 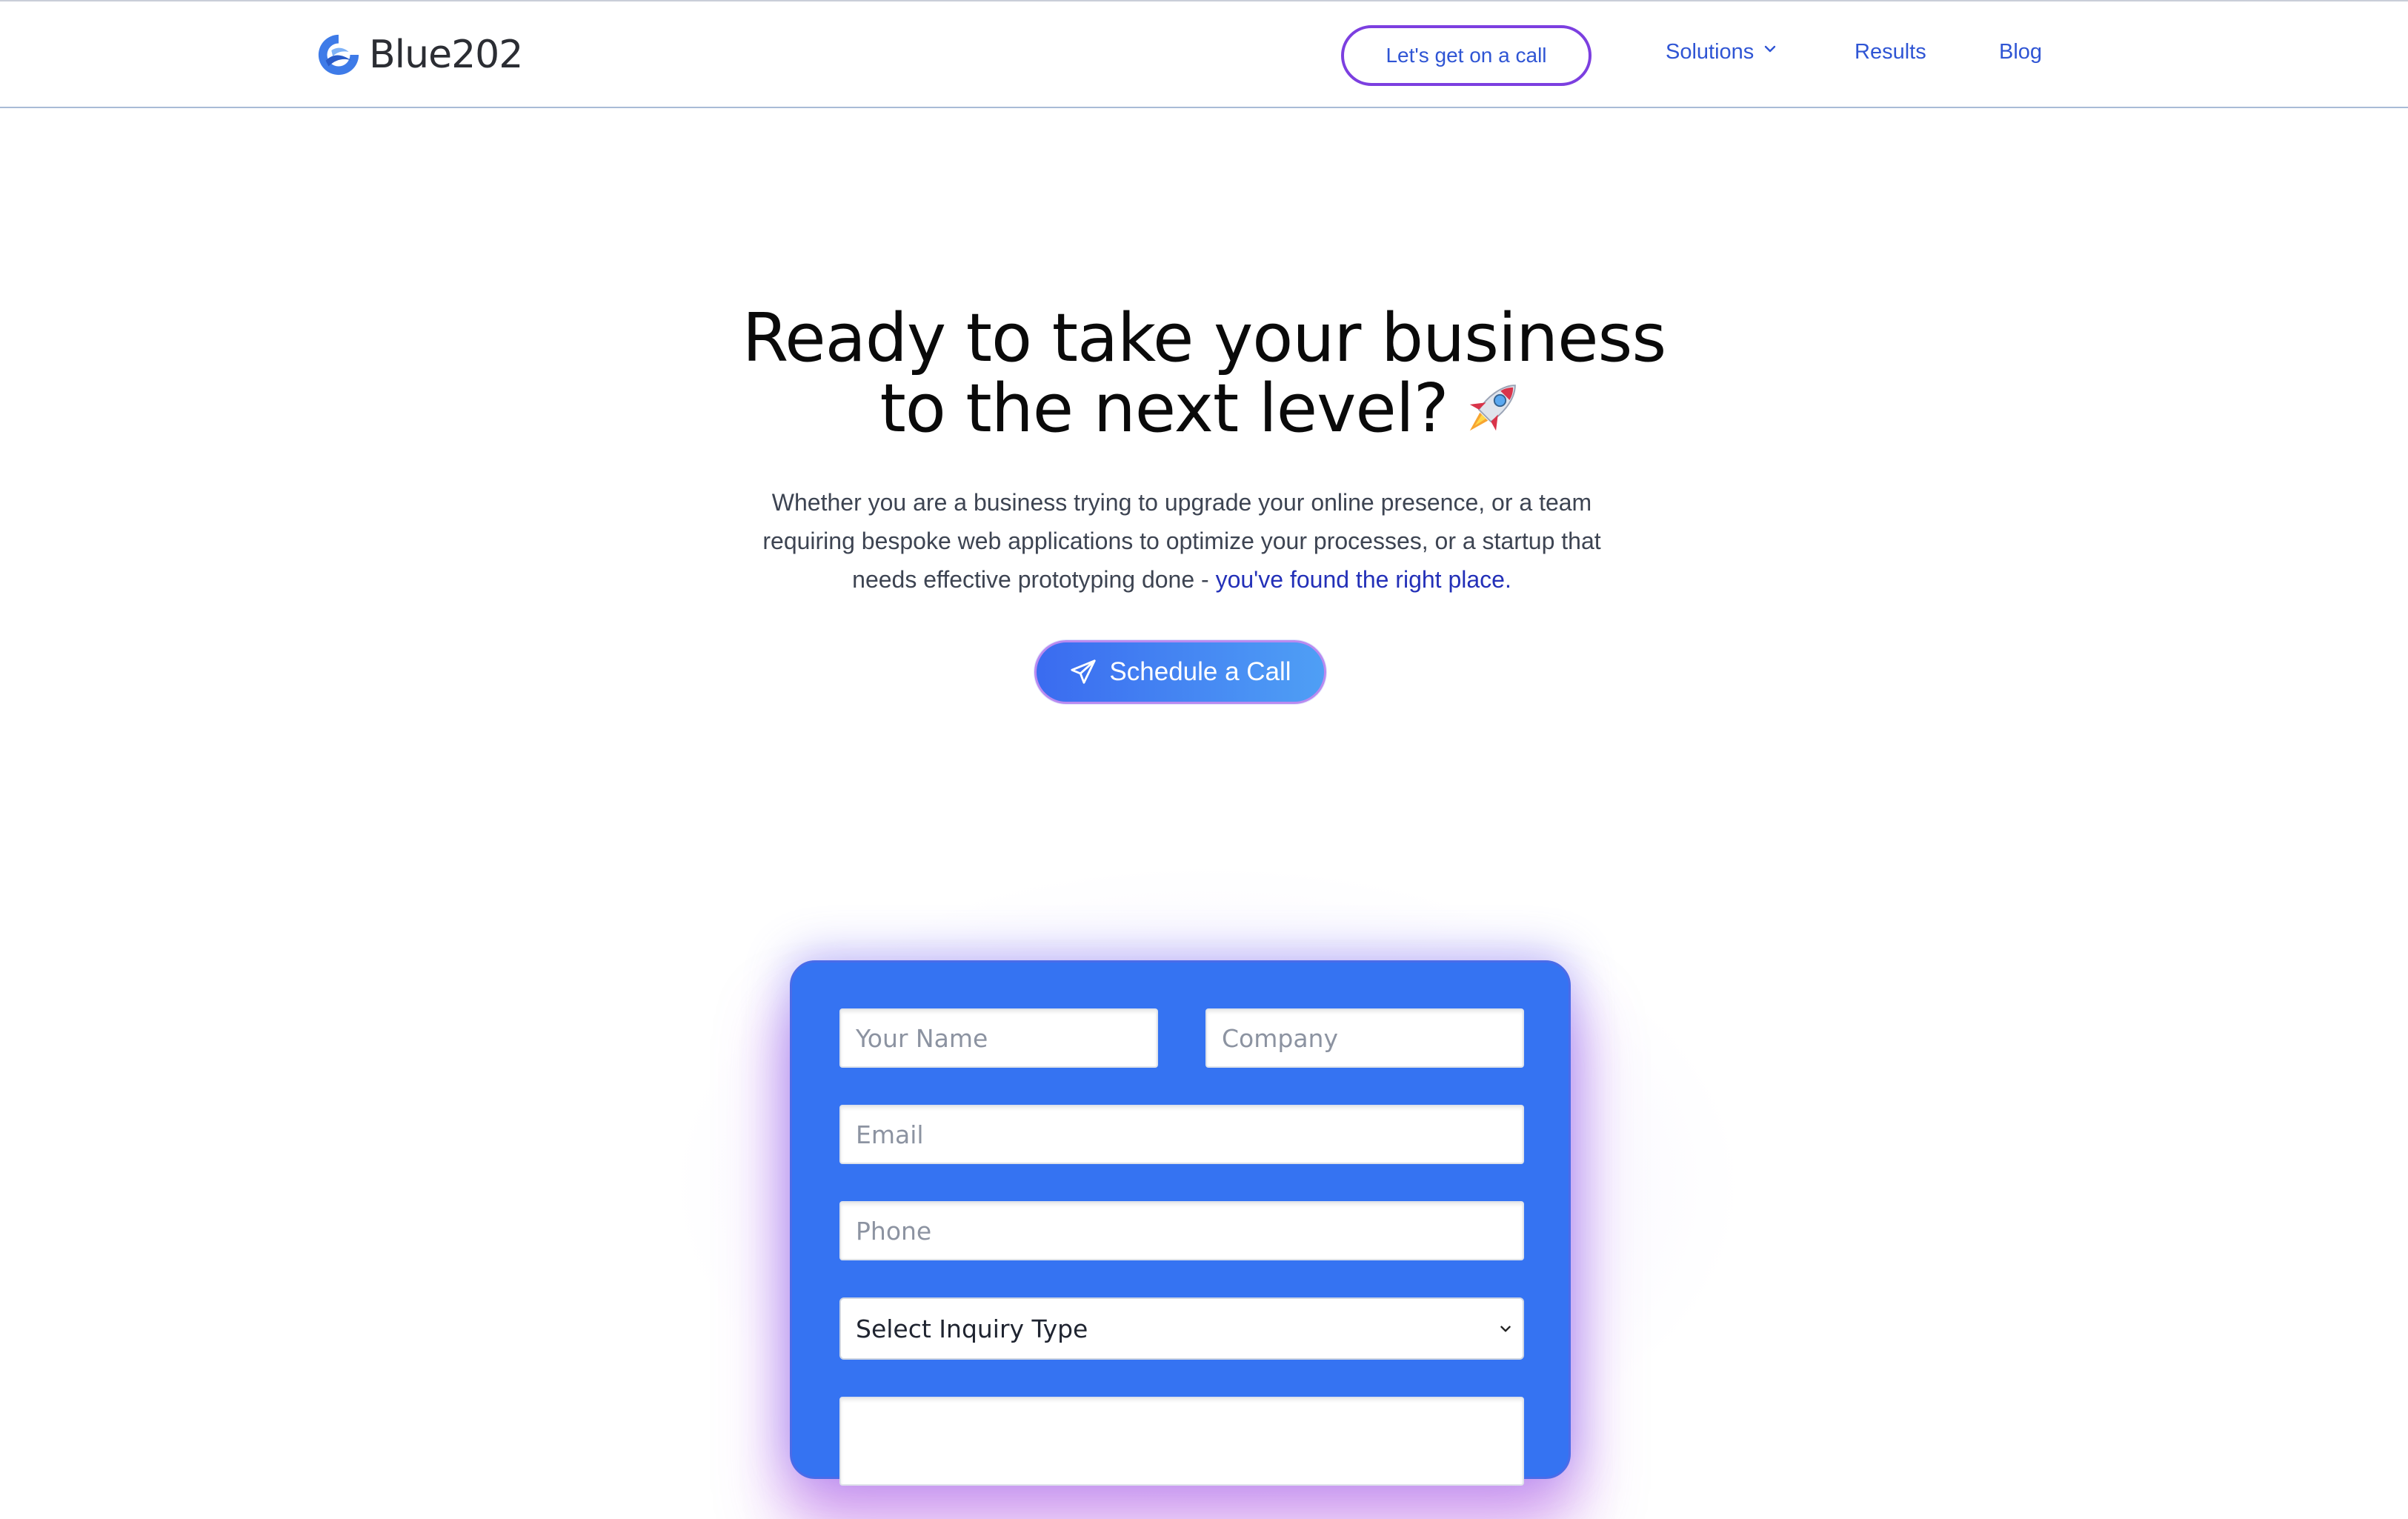 I want to click on message-textarea, so click(x=1181, y=1441).